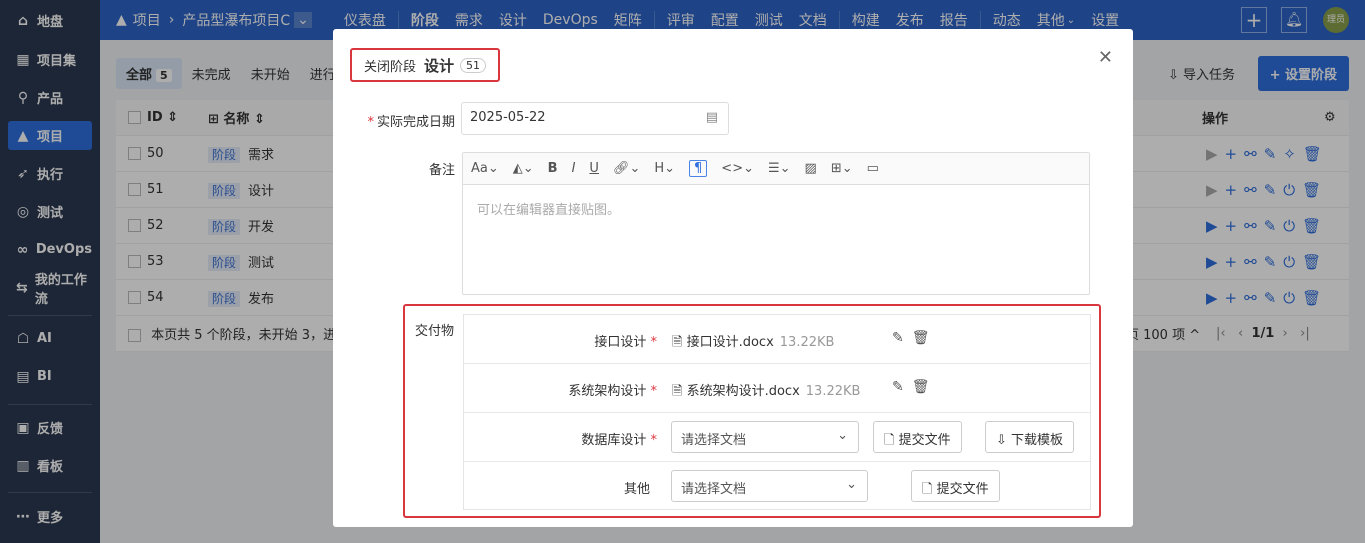 The height and width of the screenshot is (543, 1365). Describe the element at coordinates (737, 168) in the screenshot. I see `code-icon: <>⌄` at that location.